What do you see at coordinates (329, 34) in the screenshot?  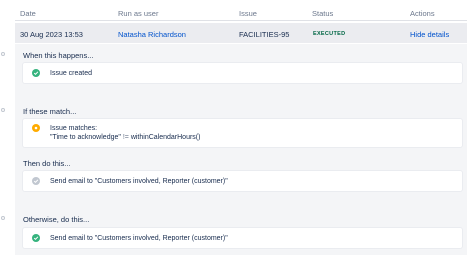 I see `status-badge: EXECUTED` at bounding box center [329, 34].